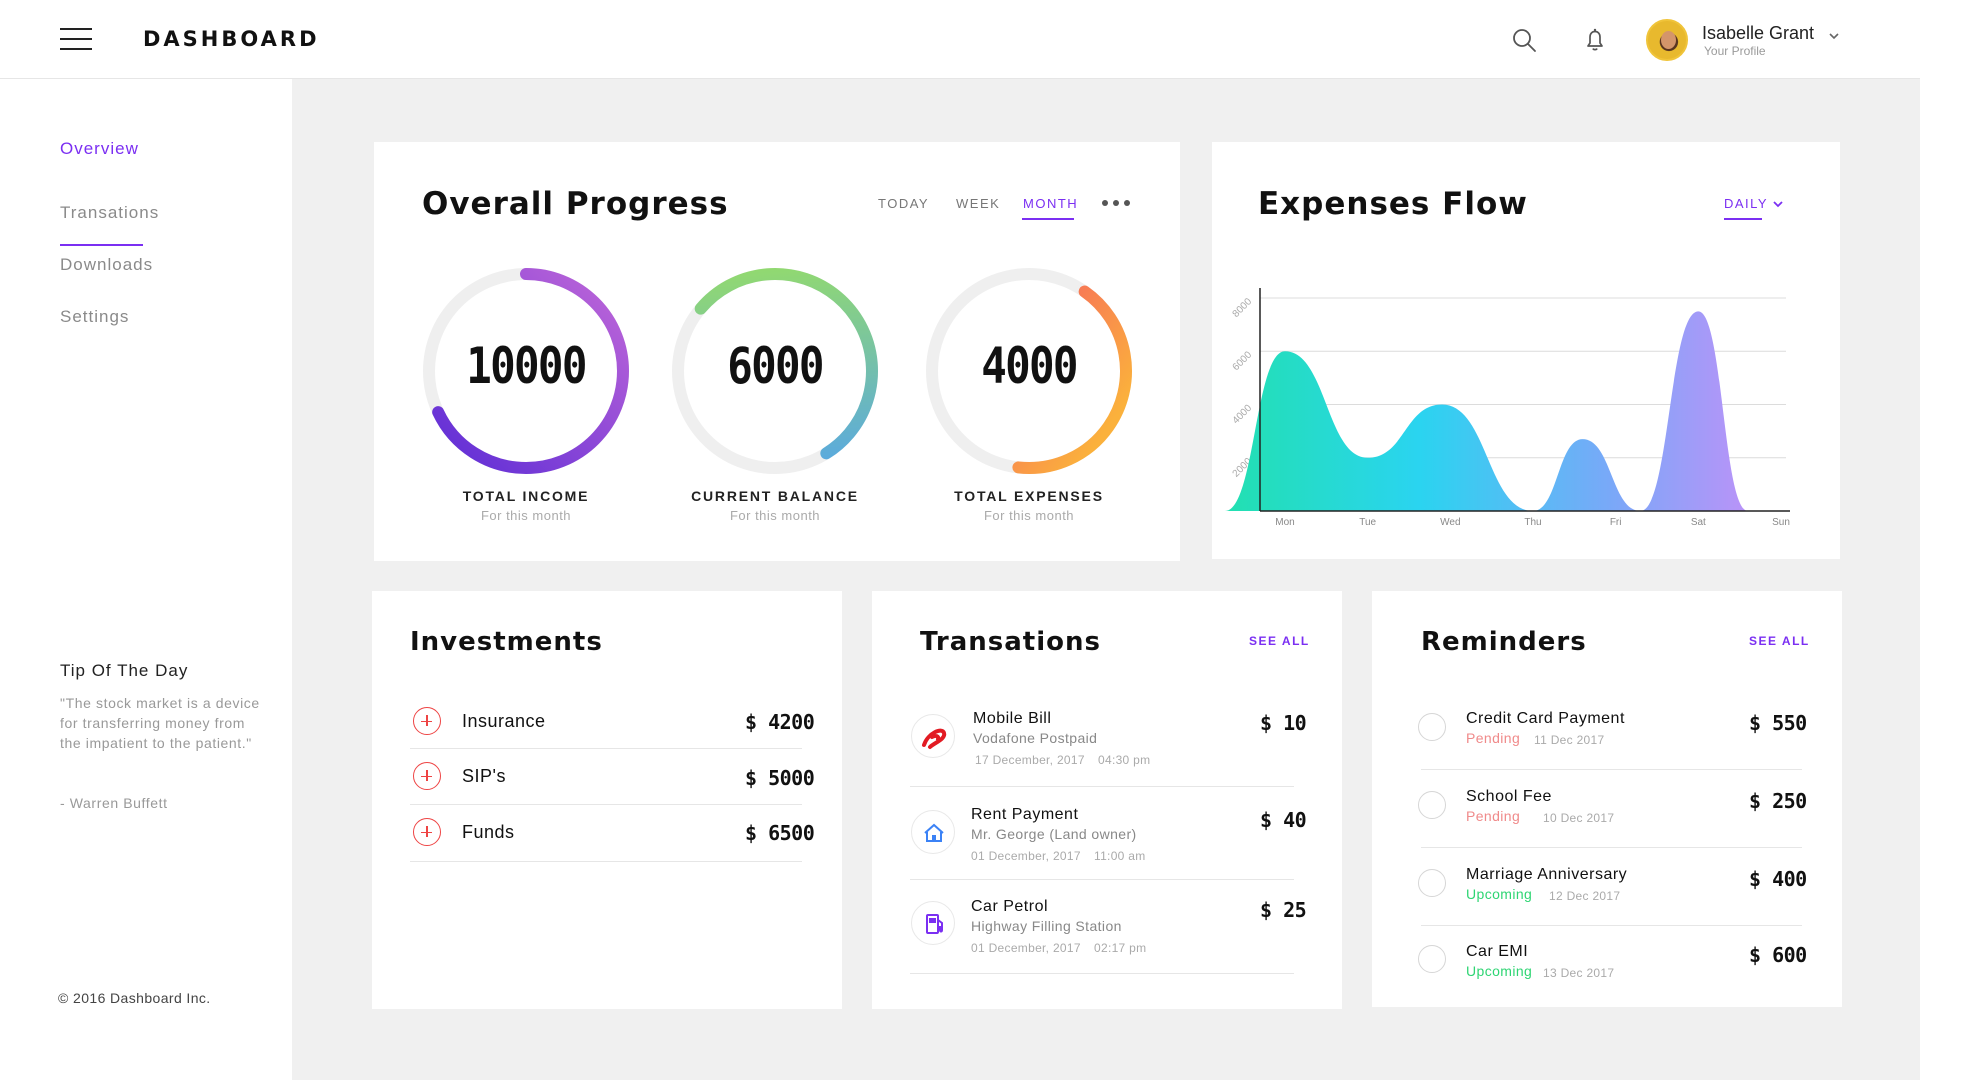 This screenshot has height=1080, width=1988. Describe the element at coordinates (1497, 951) in the screenshot. I see `reminder-name: Car EMI` at that location.